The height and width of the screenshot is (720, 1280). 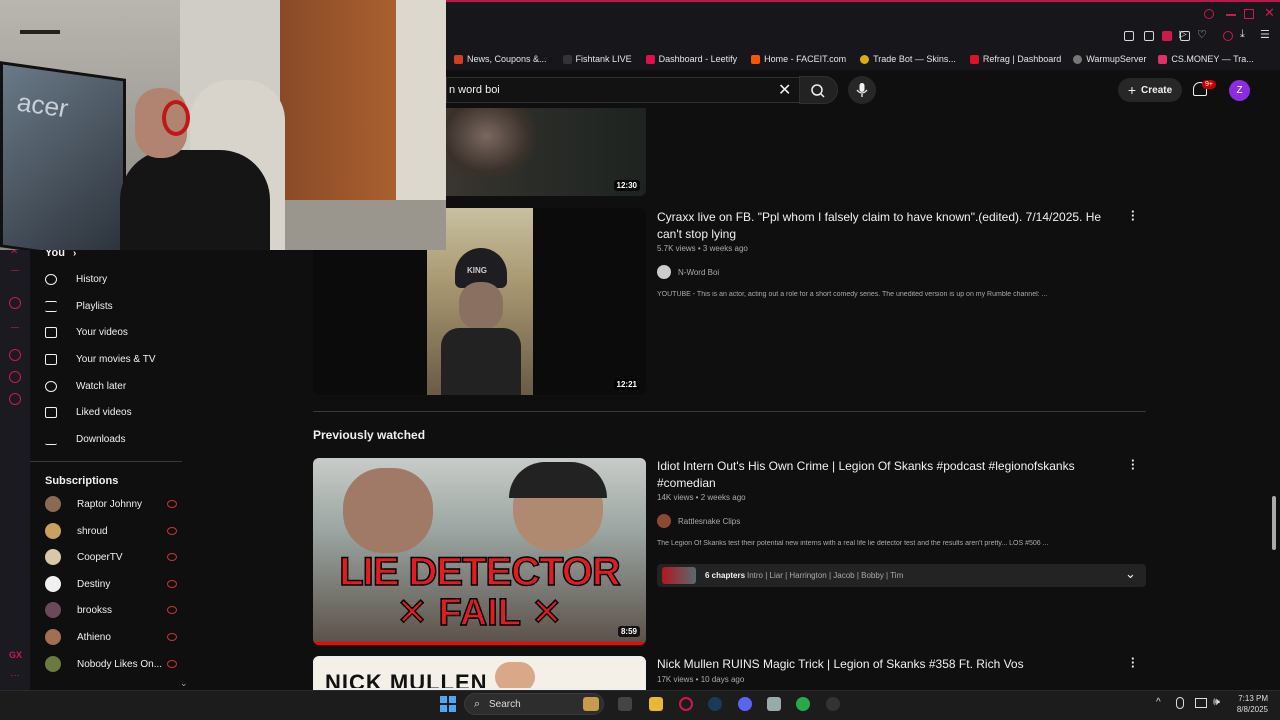 What do you see at coordinates (626, 384) in the screenshot?
I see `video-duration: 12:21` at bounding box center [626, 384].